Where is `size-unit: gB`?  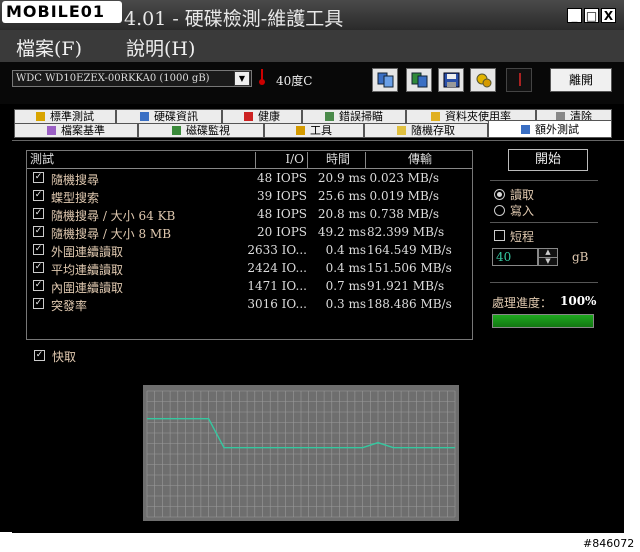
size-unit: gB is located at coordinates (580, 257).